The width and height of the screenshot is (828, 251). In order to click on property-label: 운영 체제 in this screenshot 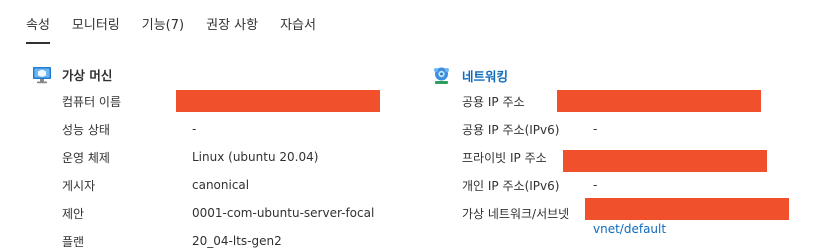, I will do `click(86, 157)`.